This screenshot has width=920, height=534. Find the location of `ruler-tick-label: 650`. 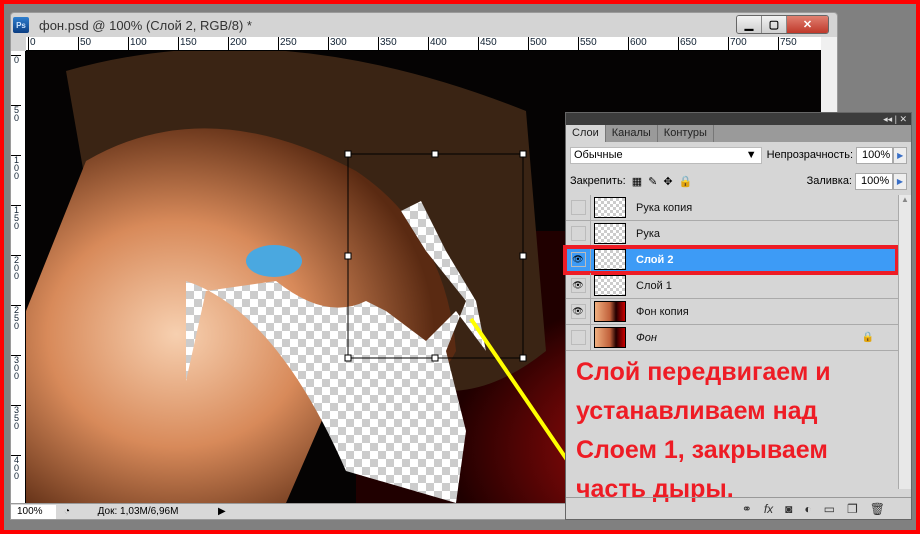

ruler-tick-label: 650 is located at coordinates (687, 43).